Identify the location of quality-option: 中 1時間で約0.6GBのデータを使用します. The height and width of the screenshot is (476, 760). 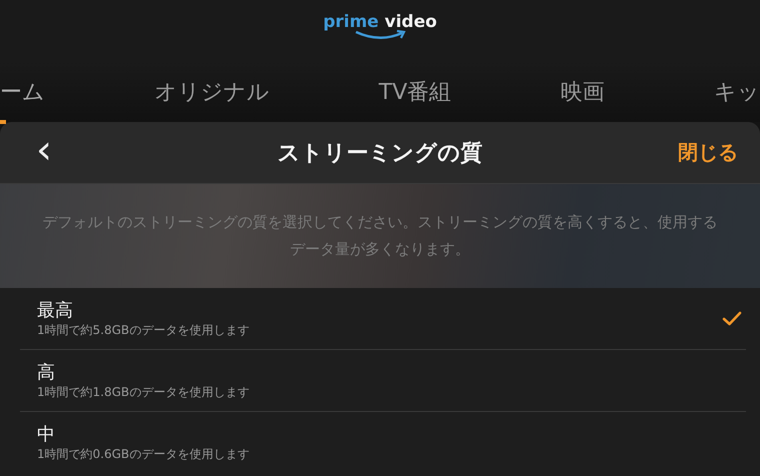
(383, 442).